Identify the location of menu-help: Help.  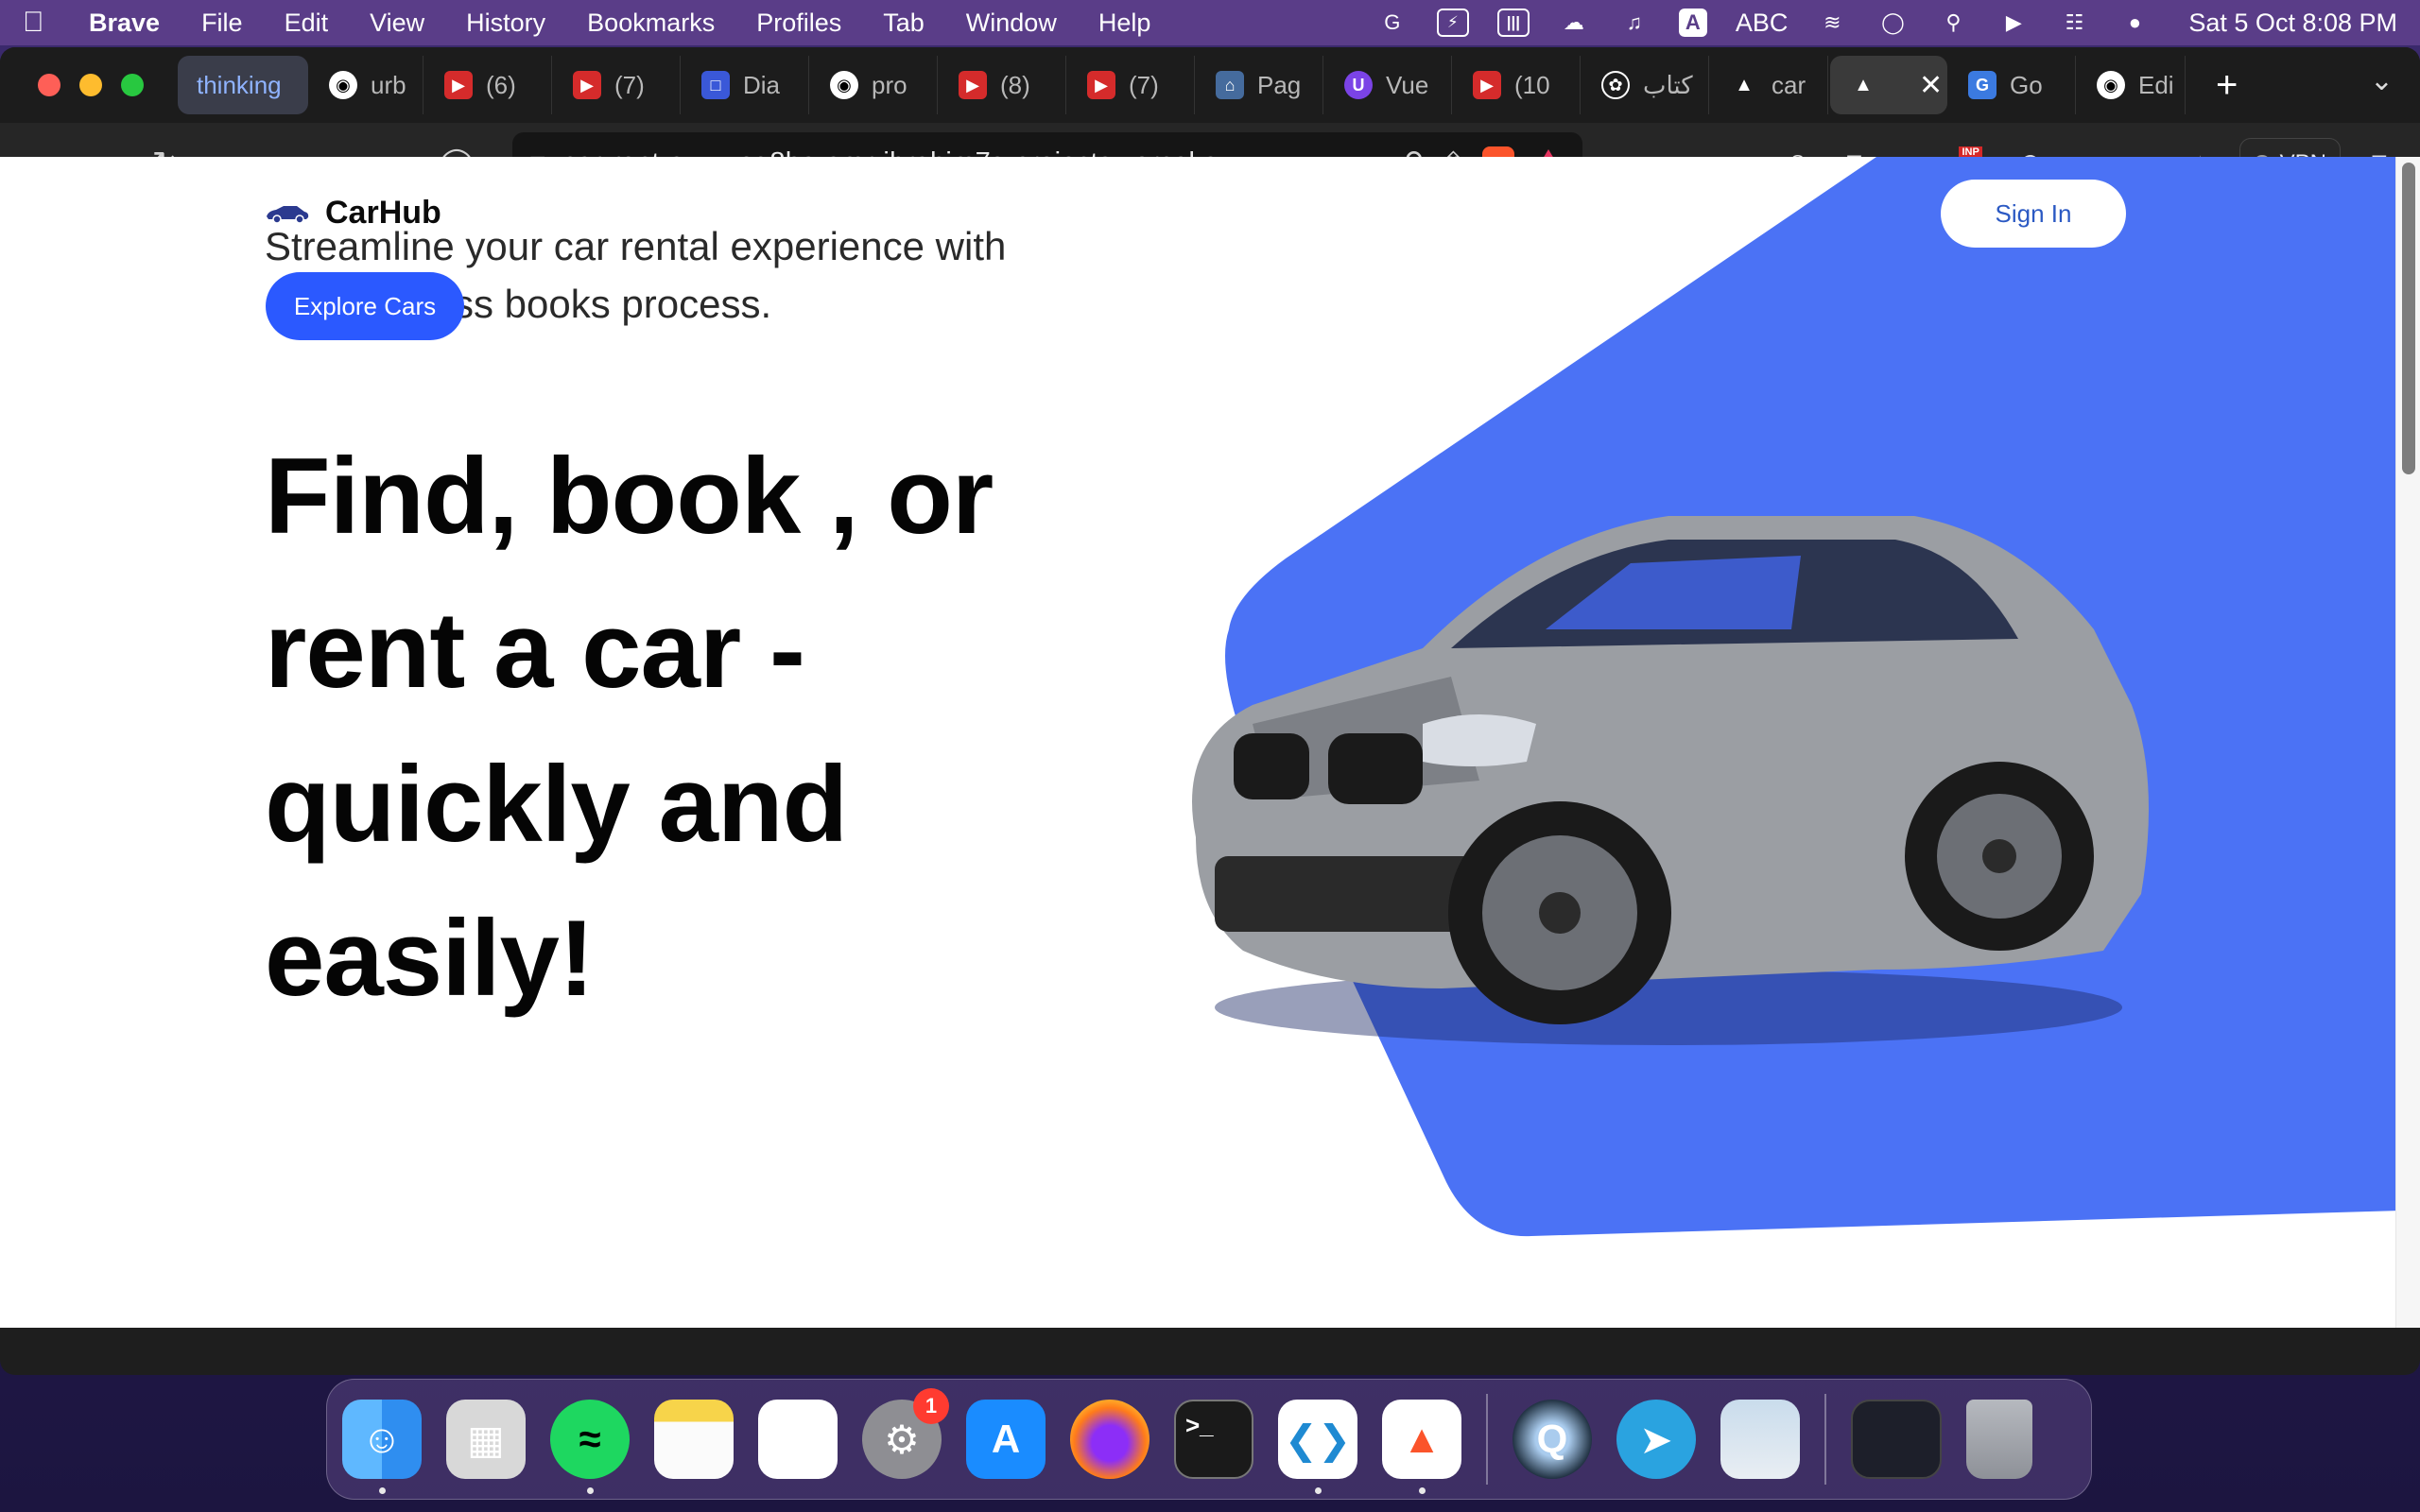
(1124, 23).